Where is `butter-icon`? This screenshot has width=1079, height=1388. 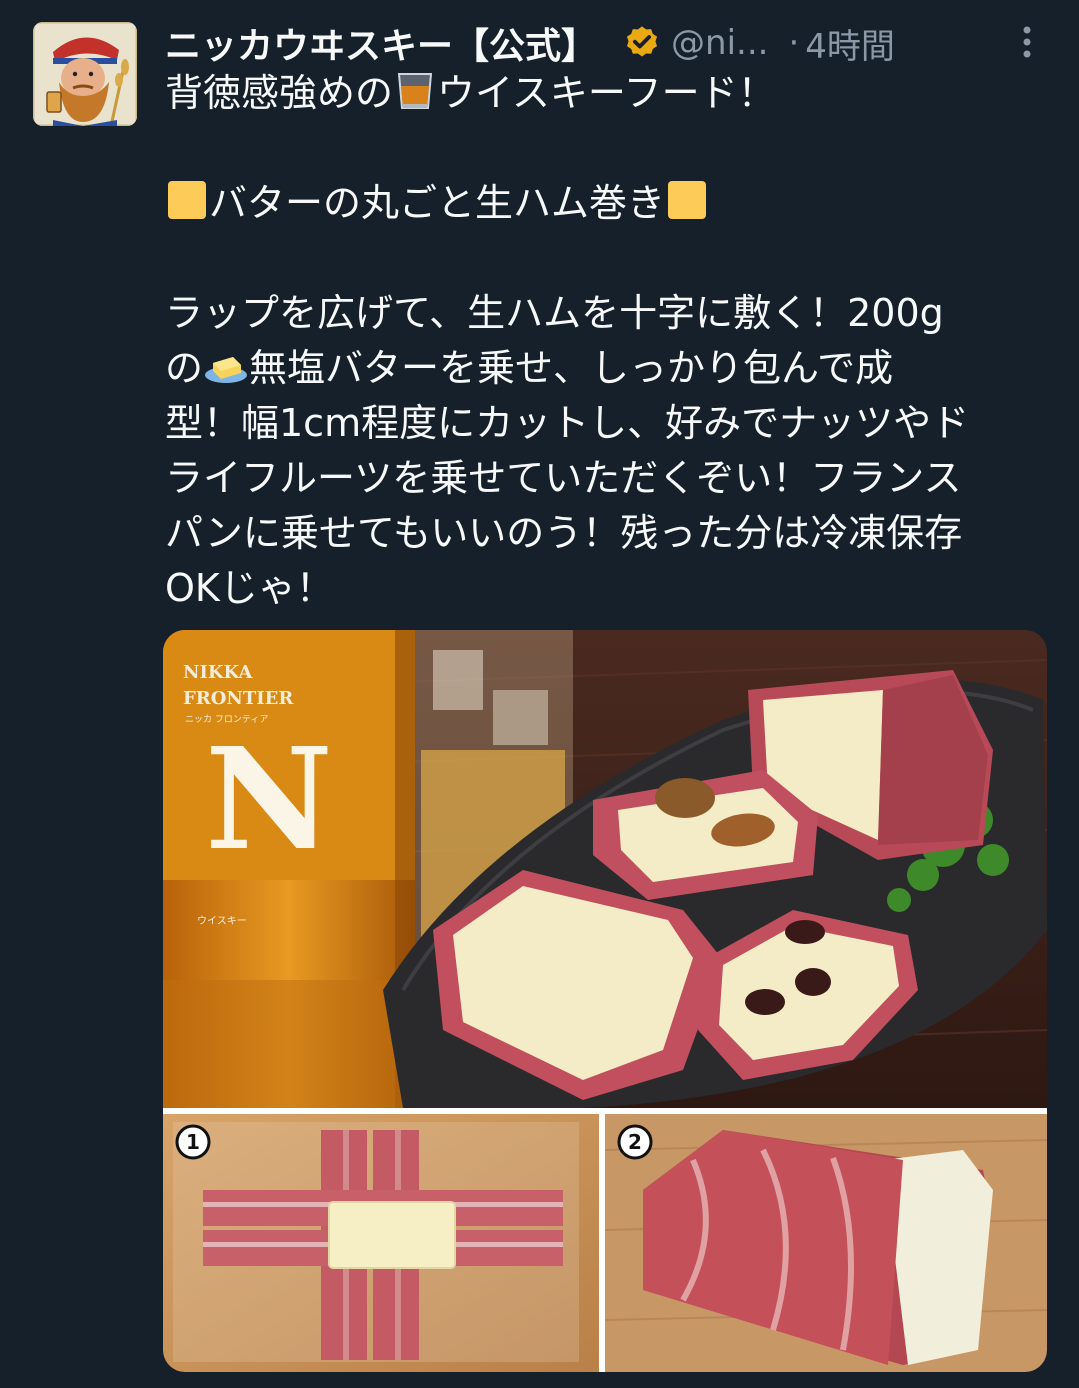 butter-icon is located at coordinates (226, 370).